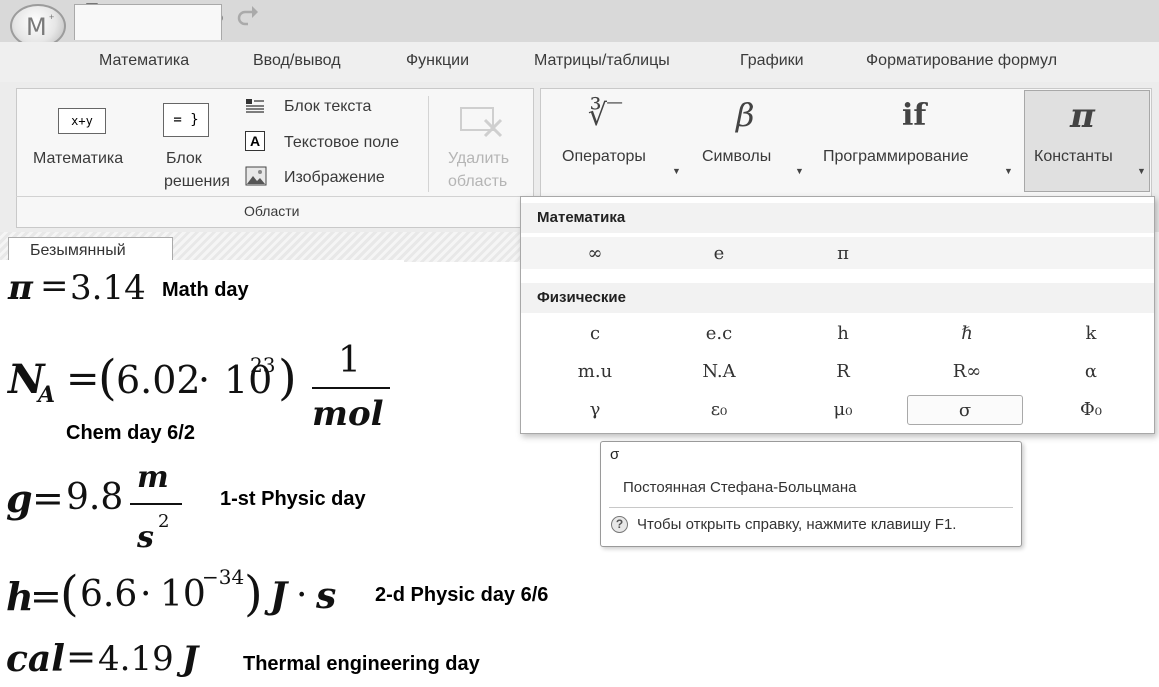 This screenshot has width=1159, height=687. I want to click on math-region-button: Математика, so click(78, 159).